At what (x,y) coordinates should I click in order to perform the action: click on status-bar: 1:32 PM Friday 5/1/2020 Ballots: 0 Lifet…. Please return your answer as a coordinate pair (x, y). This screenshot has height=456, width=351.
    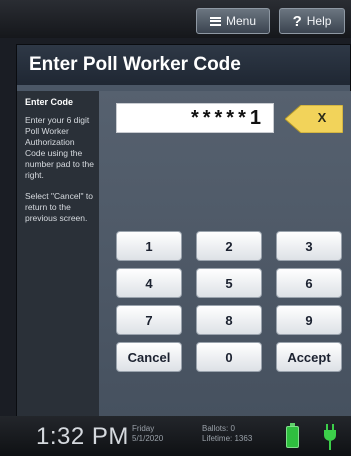
    Looking at the image, I should click on (175, 436).